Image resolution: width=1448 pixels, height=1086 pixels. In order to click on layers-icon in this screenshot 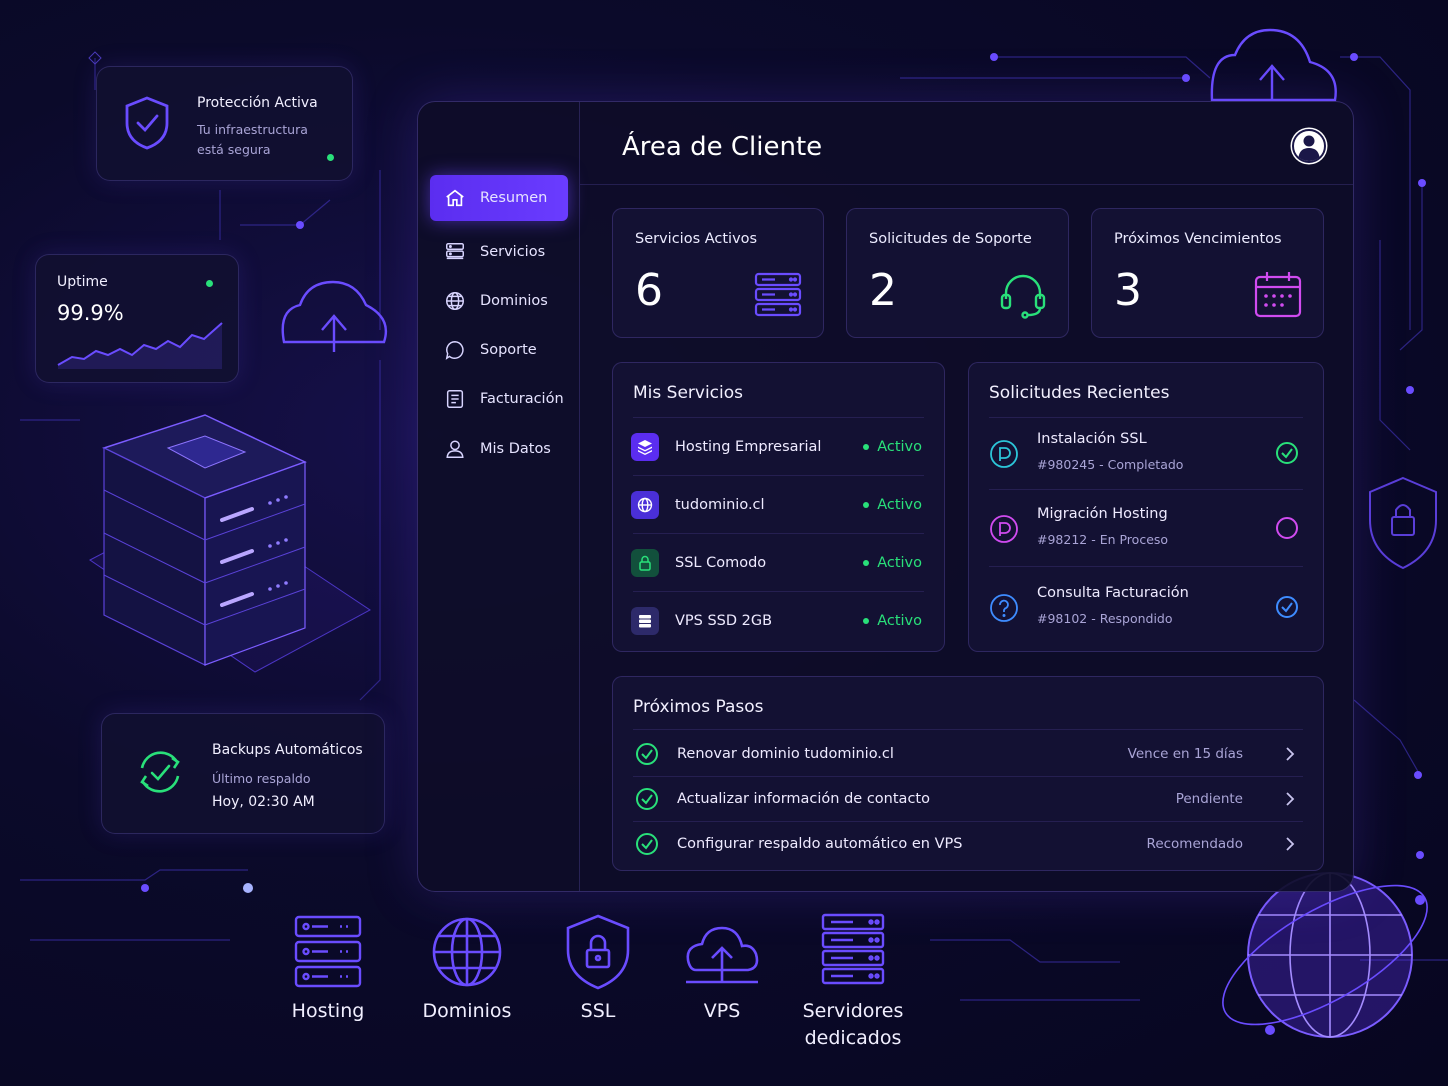, I will do `click(645, 447)`.